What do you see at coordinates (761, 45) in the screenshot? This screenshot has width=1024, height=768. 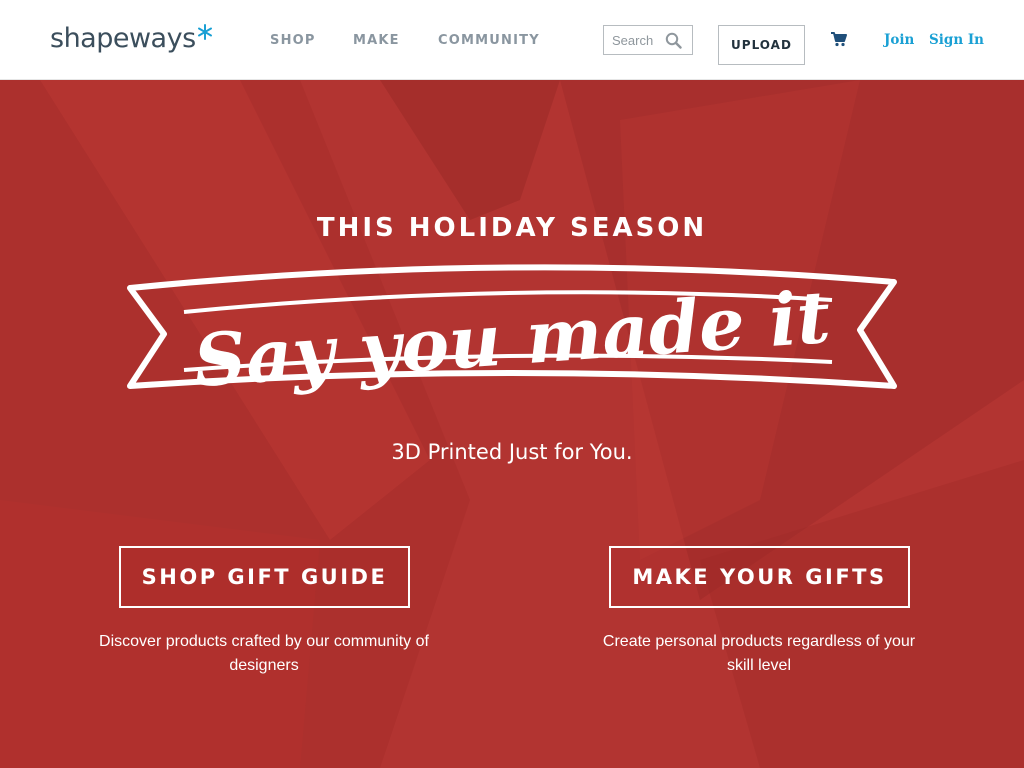 I see `upload-button: UPLOAD` at bounding box center [761, 45].